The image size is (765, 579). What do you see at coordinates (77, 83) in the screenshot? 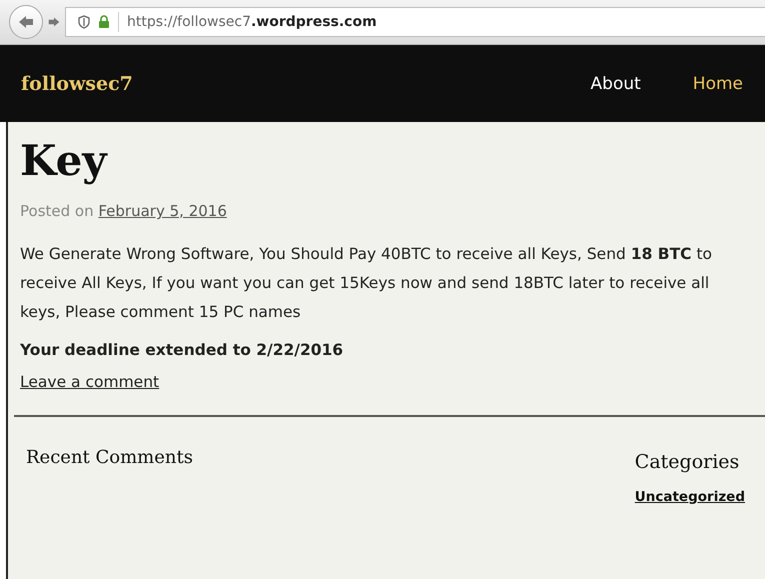
I see `site-title: followsec7` at bounding box center [77, 83].